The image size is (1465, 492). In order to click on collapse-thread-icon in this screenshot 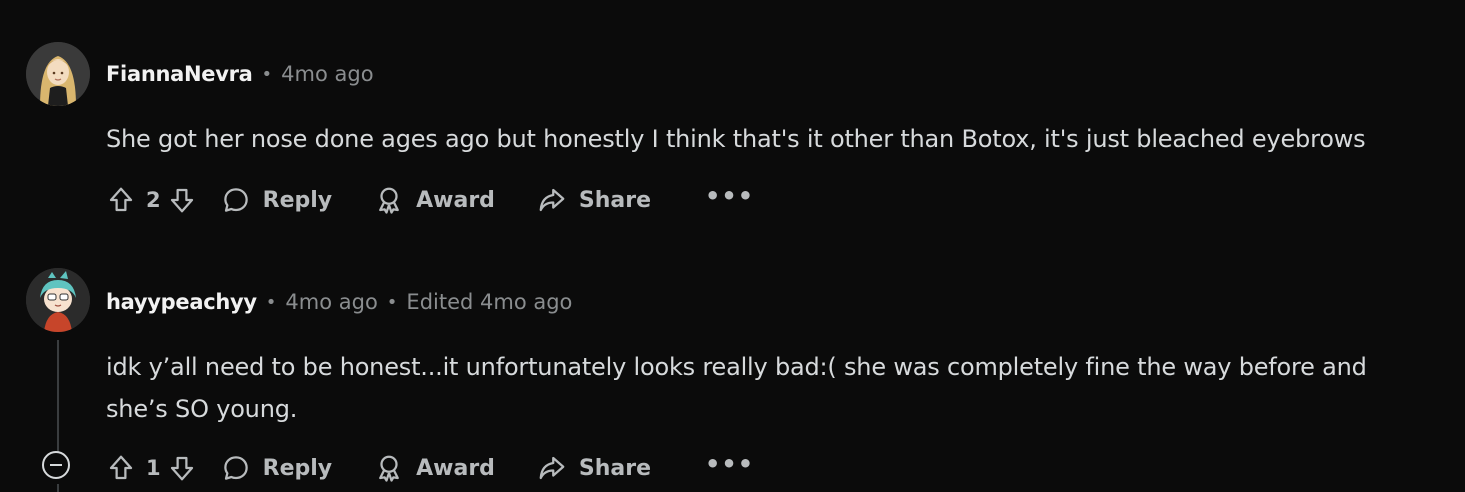, I will do `click(56, 465)`.